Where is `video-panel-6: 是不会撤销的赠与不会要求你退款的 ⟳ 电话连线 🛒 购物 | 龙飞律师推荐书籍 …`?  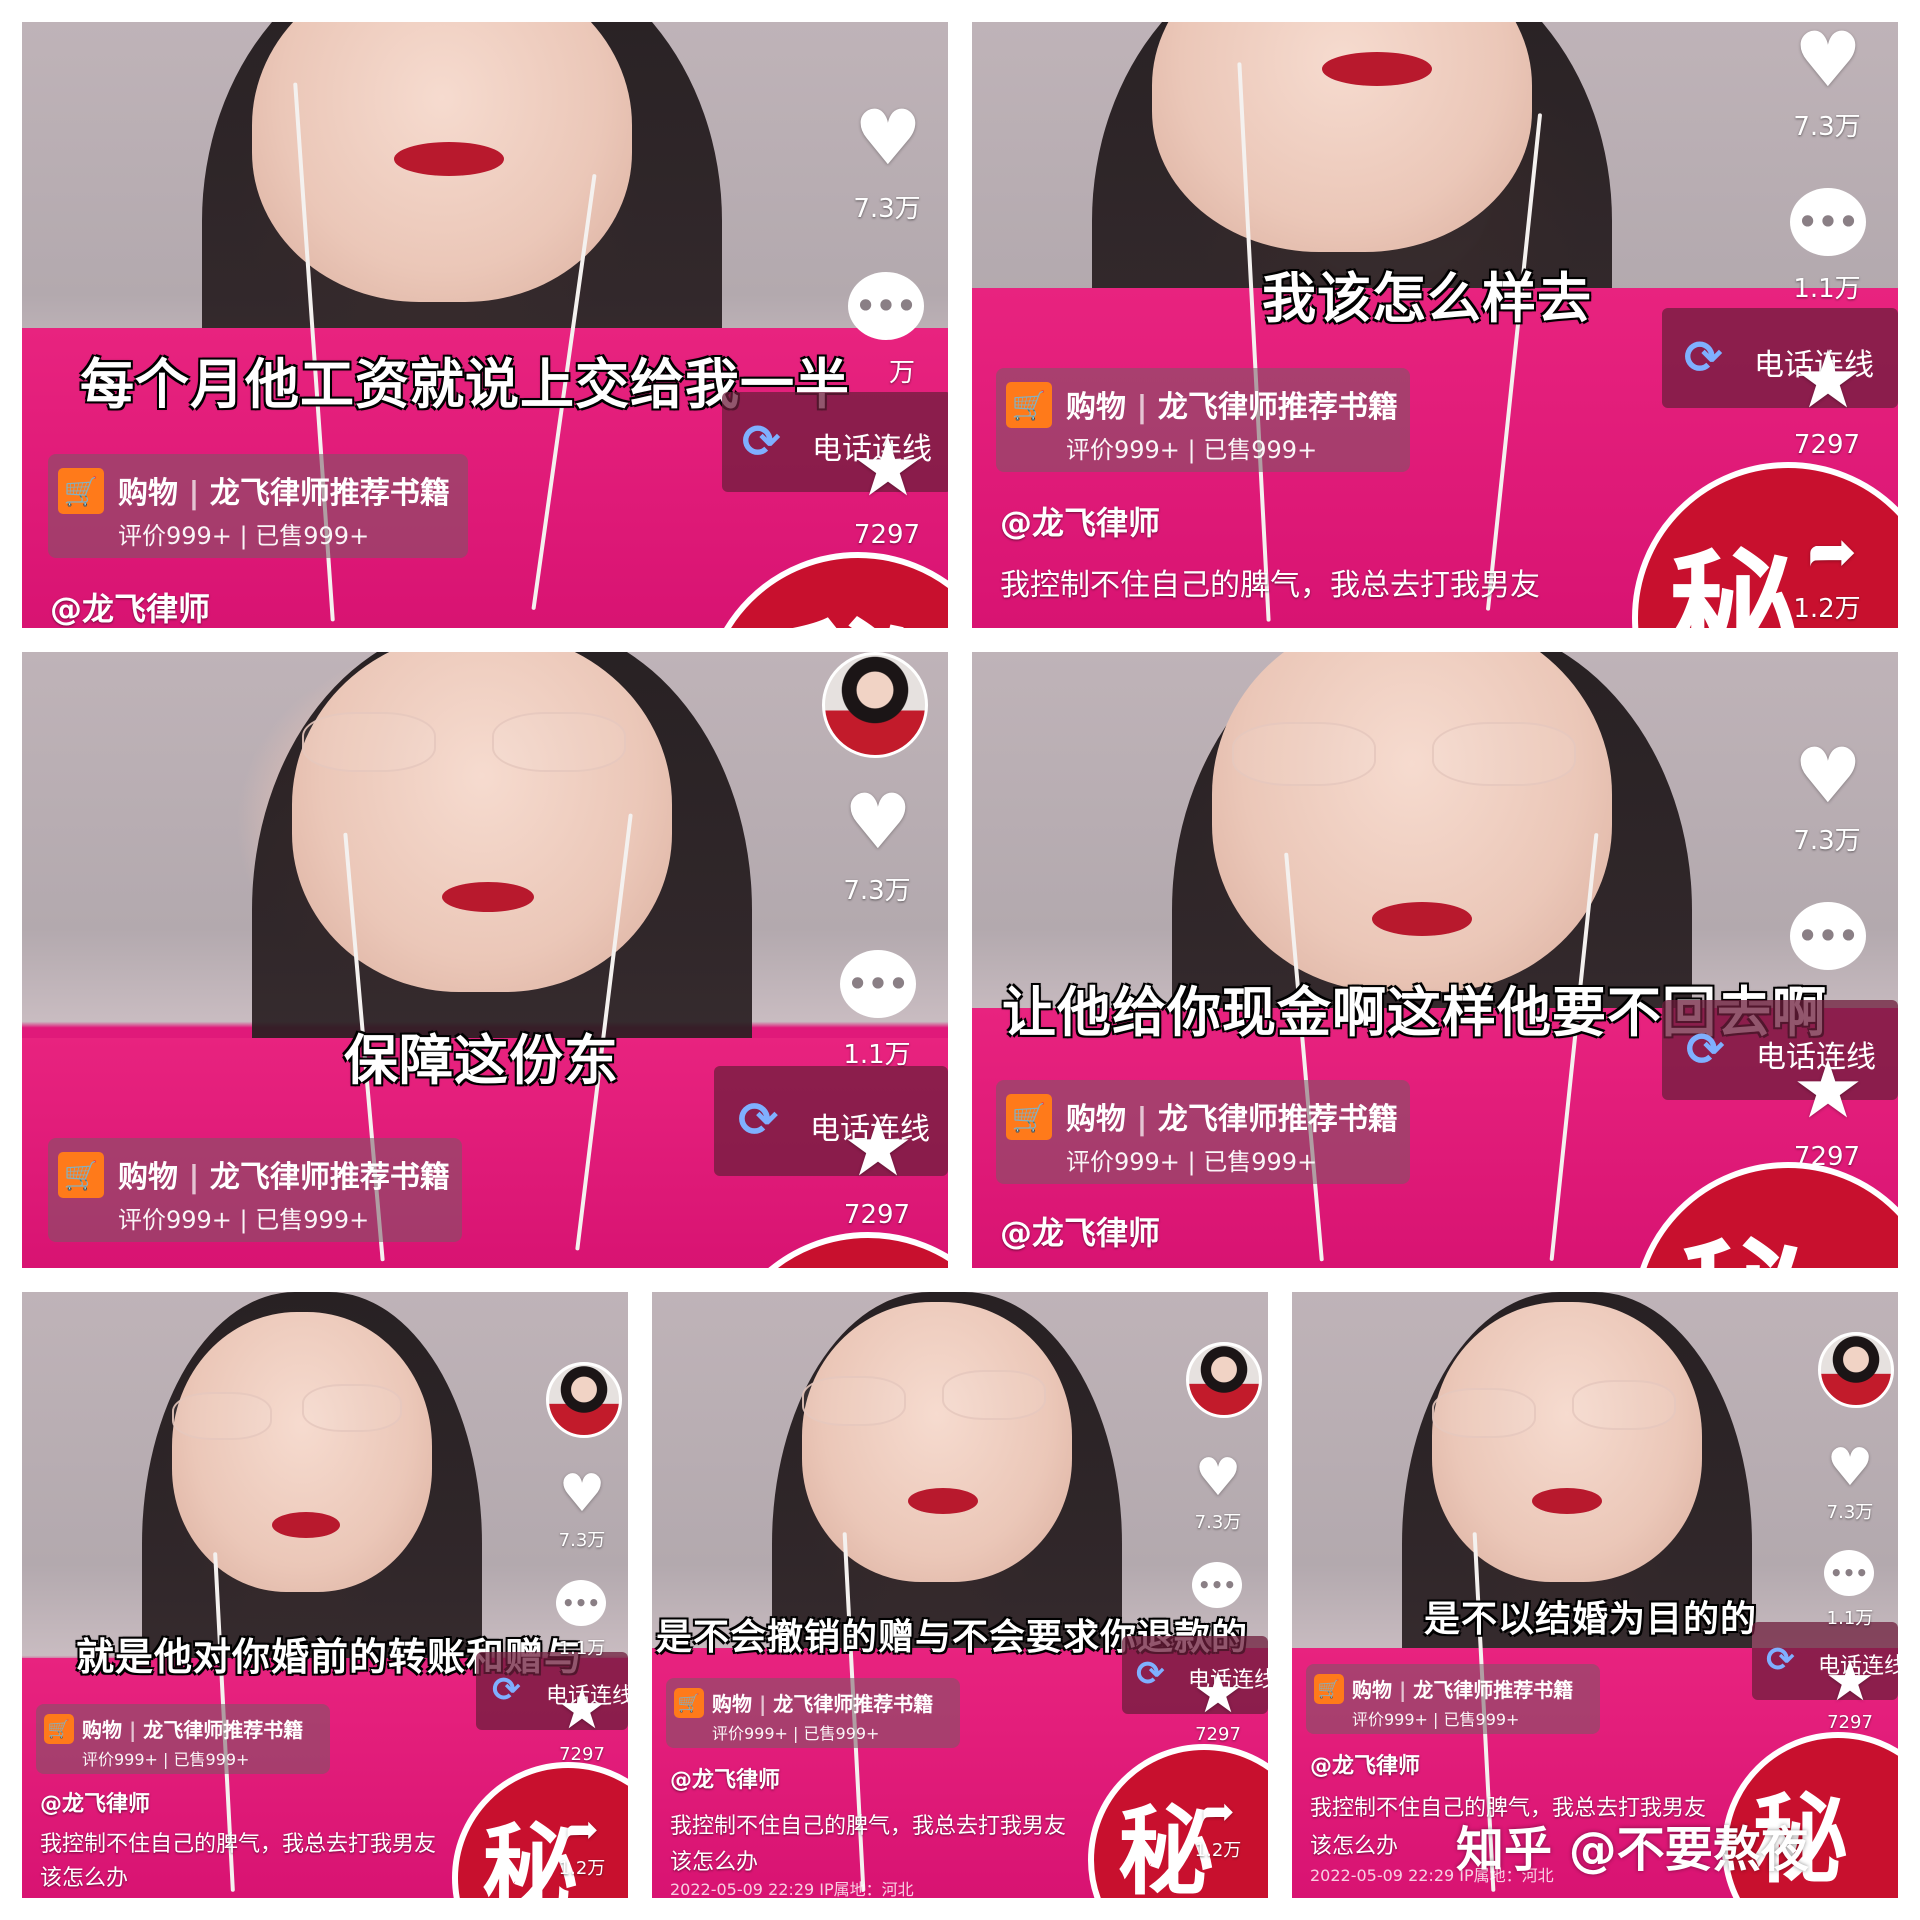
video-panel-6: 是不会撤销的赠与不会要求你退款的 ⟳ 电话连线 🛒 购物 | 龙飞律师推荐书籍 … is located at coordinates (960, 1595).